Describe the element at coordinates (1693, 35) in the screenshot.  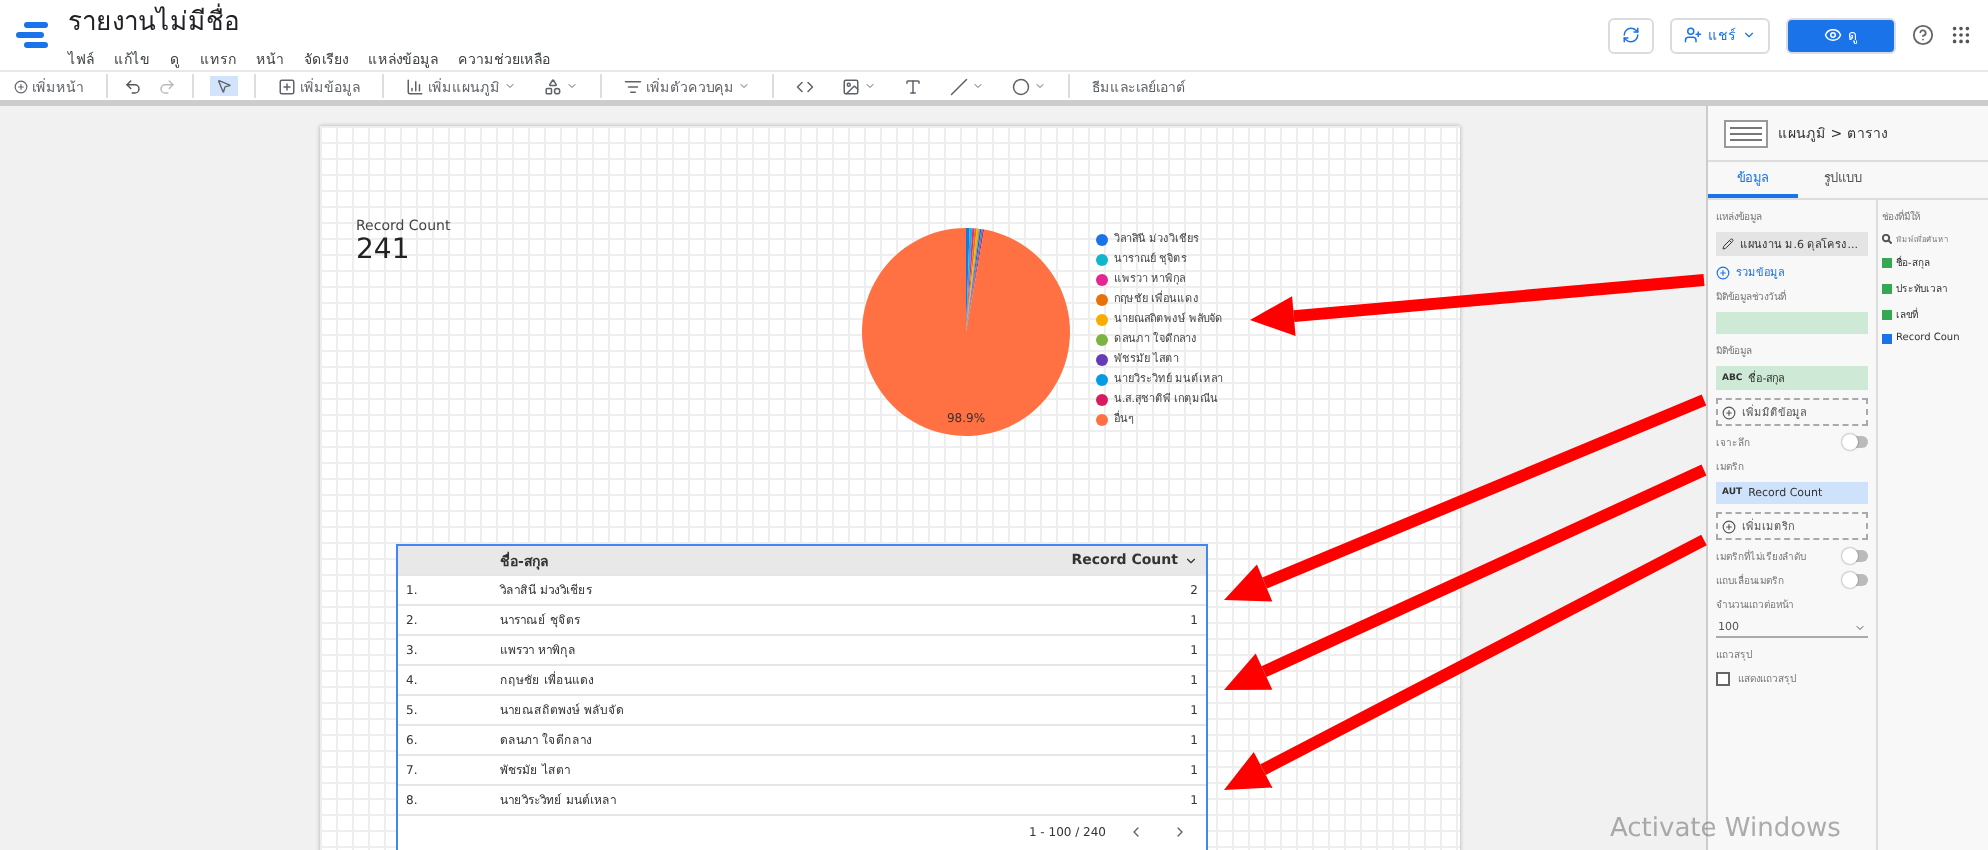
I see `person-add-icon` at that location.